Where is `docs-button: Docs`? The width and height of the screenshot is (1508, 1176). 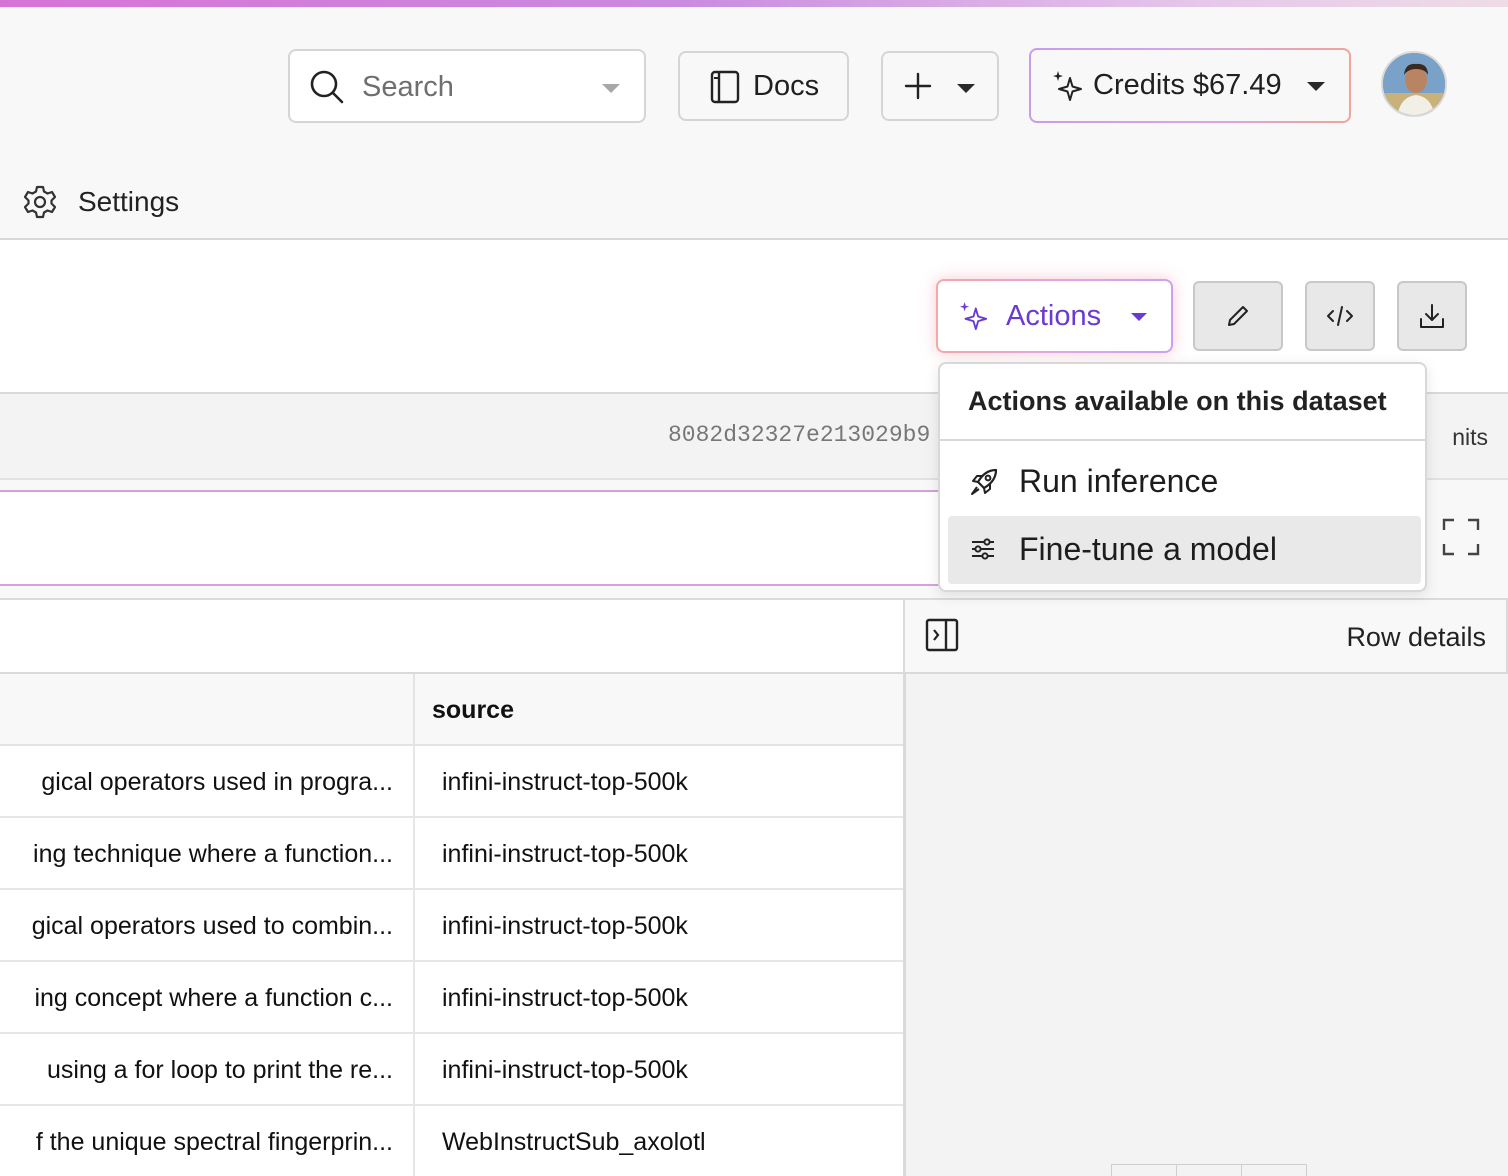
docs-button: Docs is located at coordinates (763, 86).